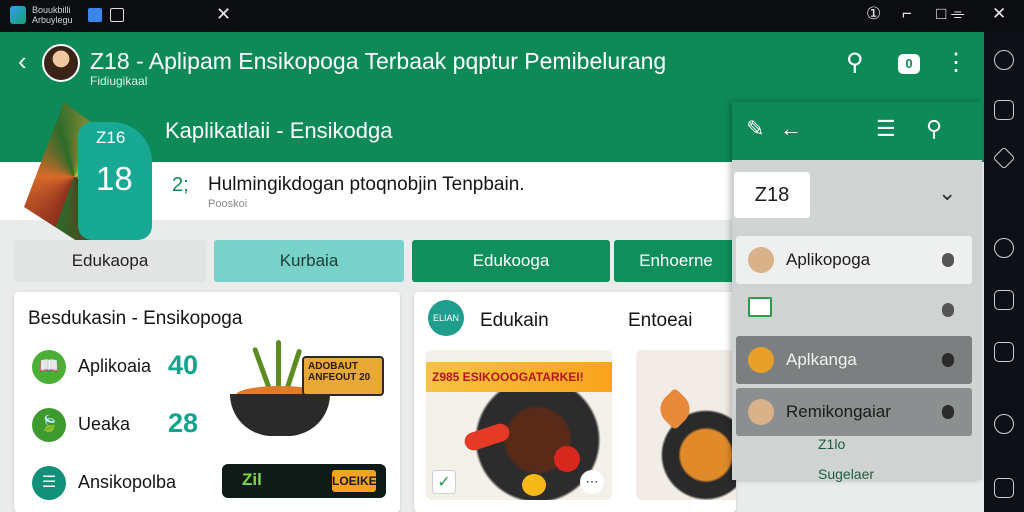  I want to click on close-window-button: ✕, so click(999, 14).